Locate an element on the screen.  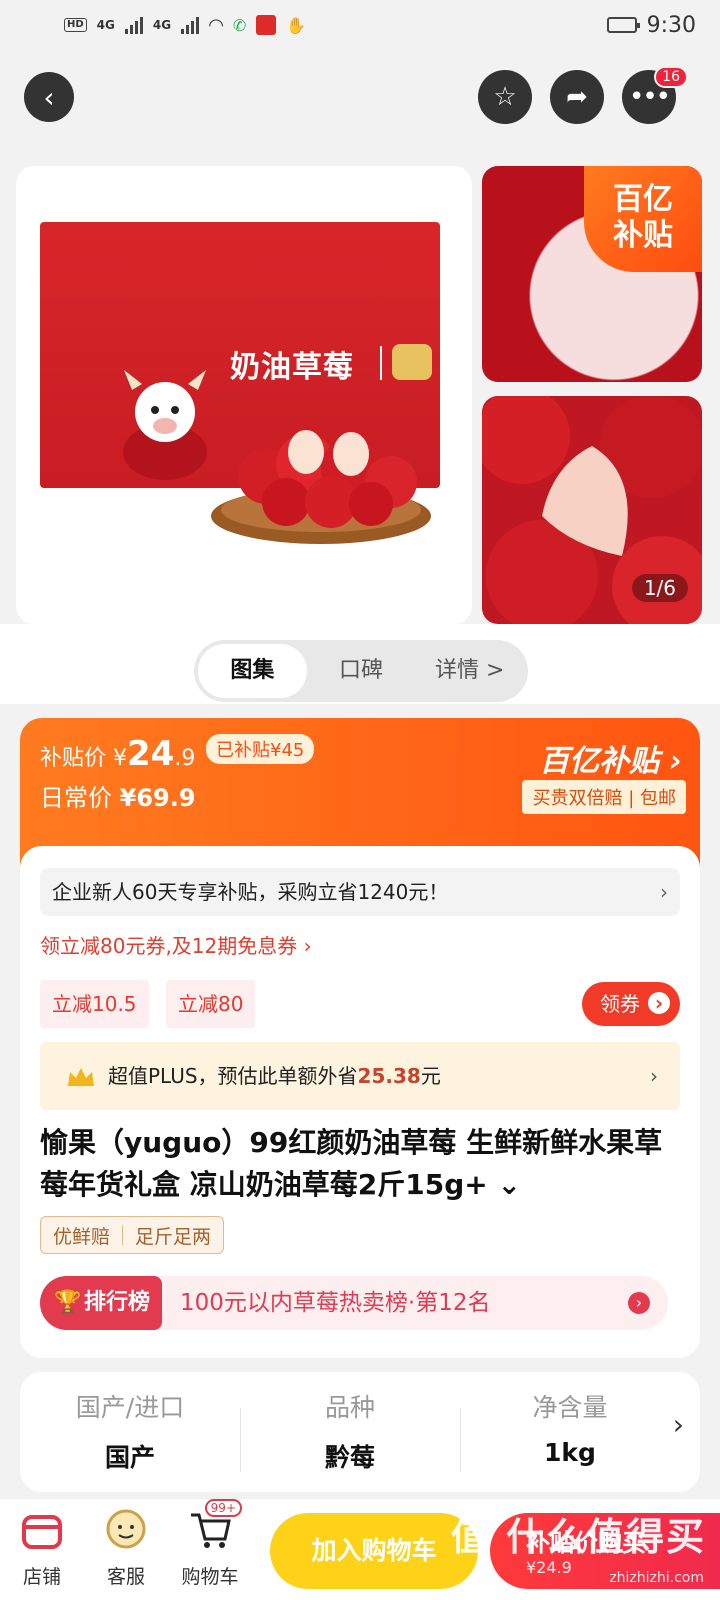
battery-icon is located at coordinates (623, 25).